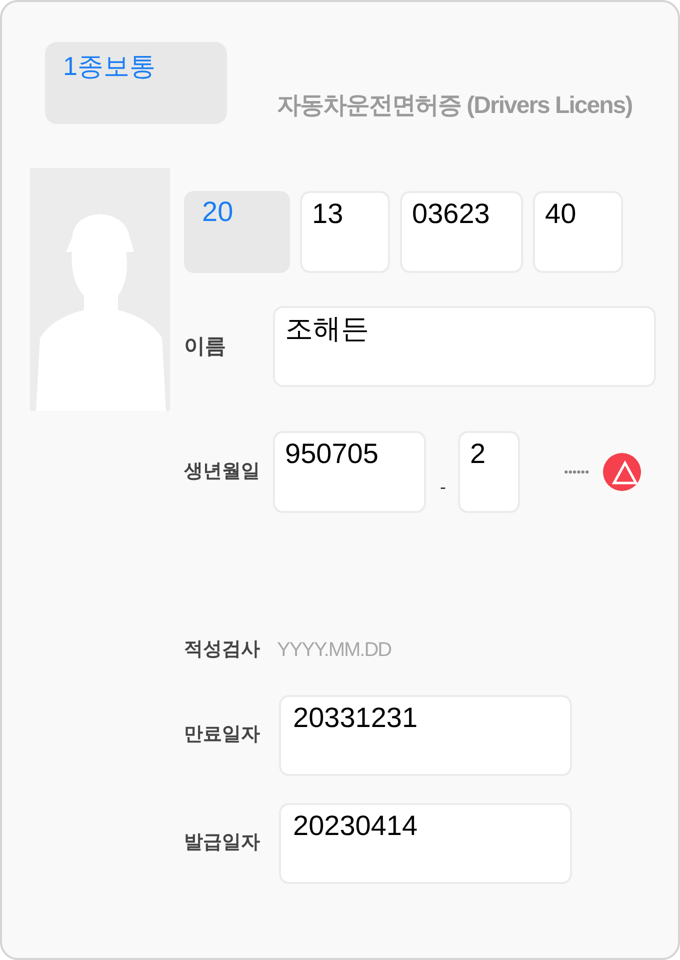  What do you see at coordinates (377, 650) in the screenshot?
I see `aptitude-date-field: YYYY.MM.DD` at bounding box center [377, 650].